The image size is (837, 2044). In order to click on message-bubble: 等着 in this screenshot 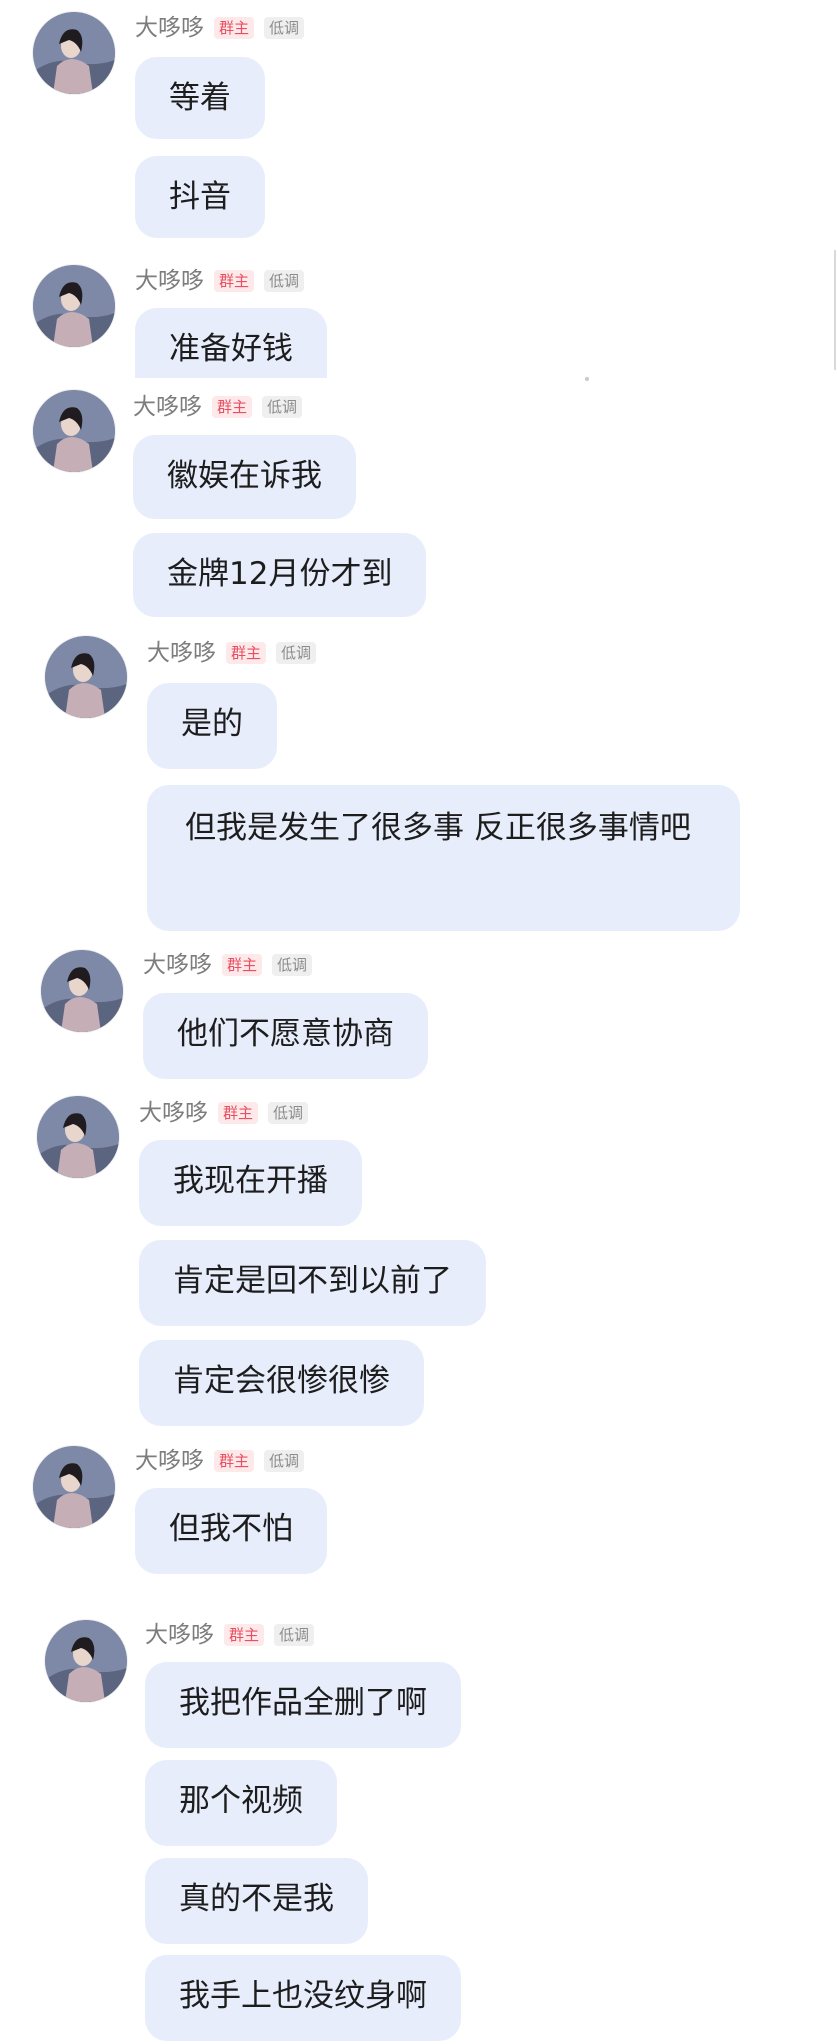, I will do `click(200, 98)`.